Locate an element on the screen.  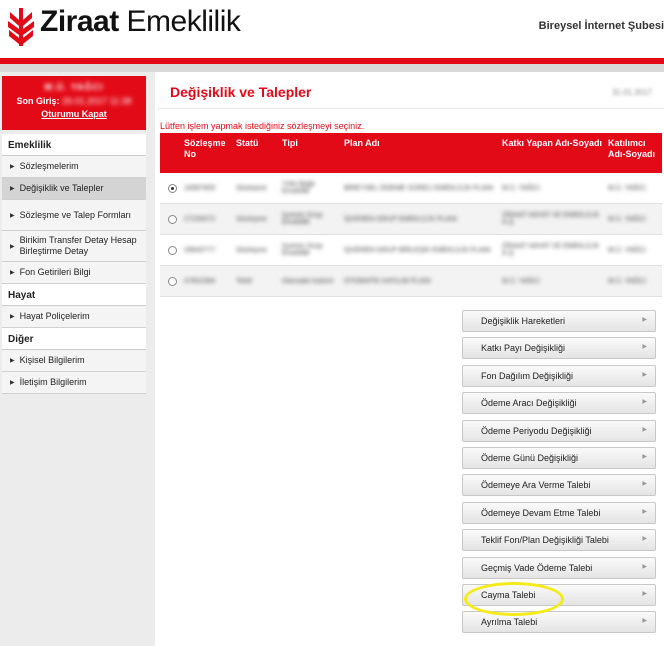
table-cell: Teklif is located at coordinates (244, 281).